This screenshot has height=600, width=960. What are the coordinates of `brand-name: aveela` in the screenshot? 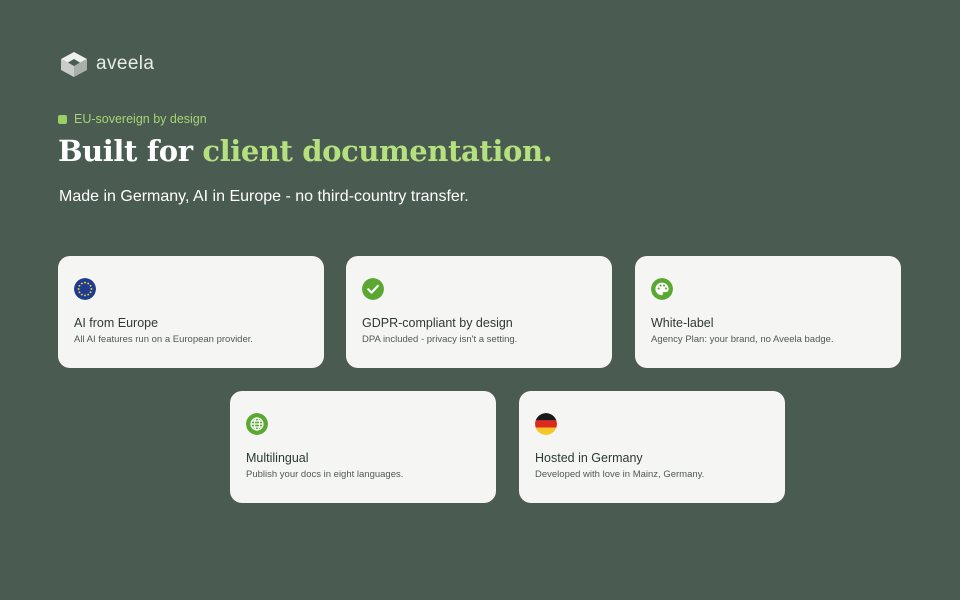 It's located at (125, 63).